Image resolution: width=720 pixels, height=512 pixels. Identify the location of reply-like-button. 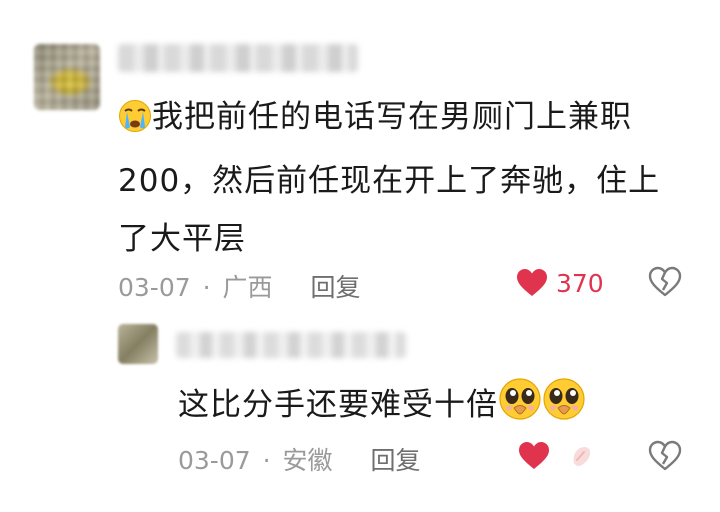
(534, 456).